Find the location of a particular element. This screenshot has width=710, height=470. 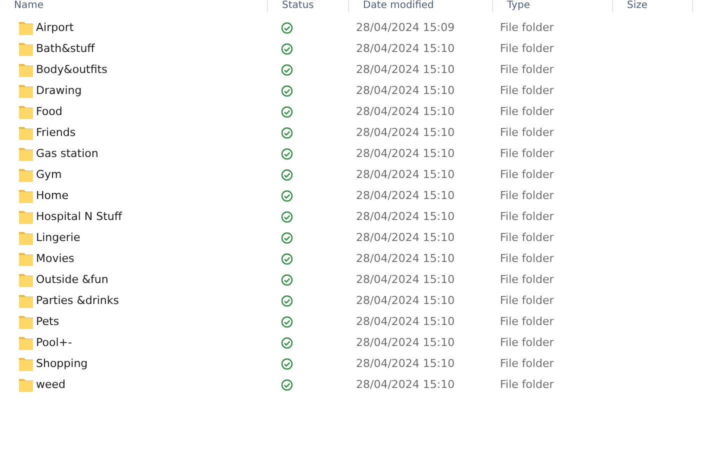

file-name: Hospital N Stuff is located at coordinates (79, 216).